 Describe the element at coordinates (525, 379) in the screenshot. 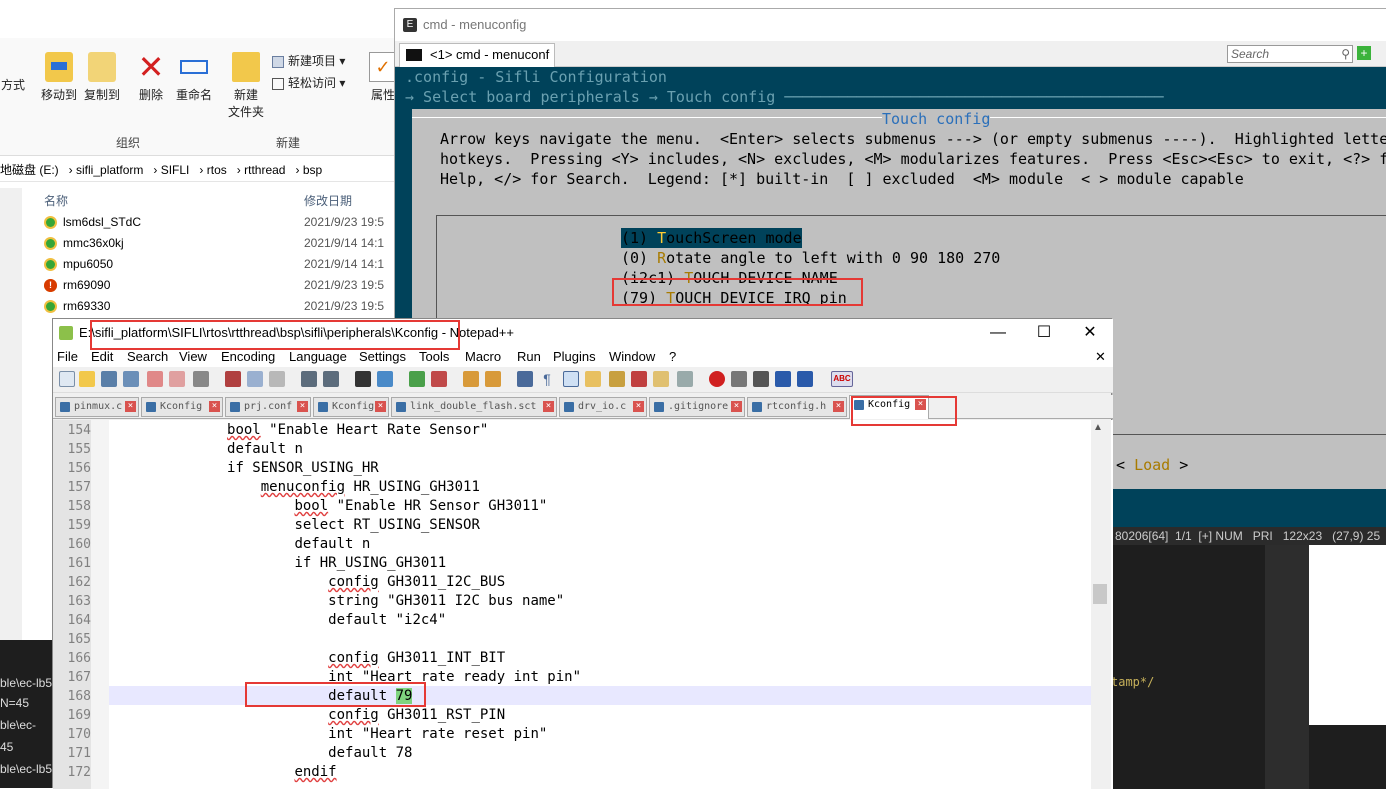

I see `word-wrap-icon` at that location.